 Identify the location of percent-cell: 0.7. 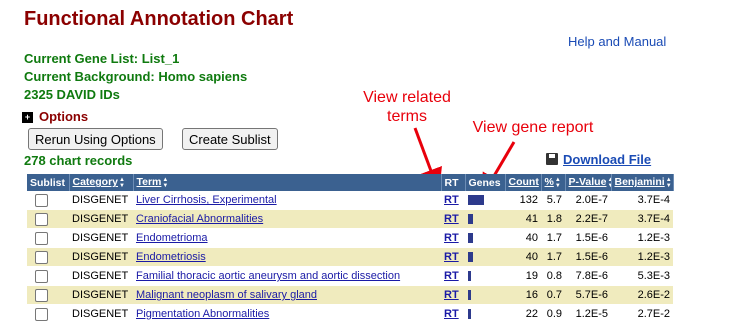
(553, 295).